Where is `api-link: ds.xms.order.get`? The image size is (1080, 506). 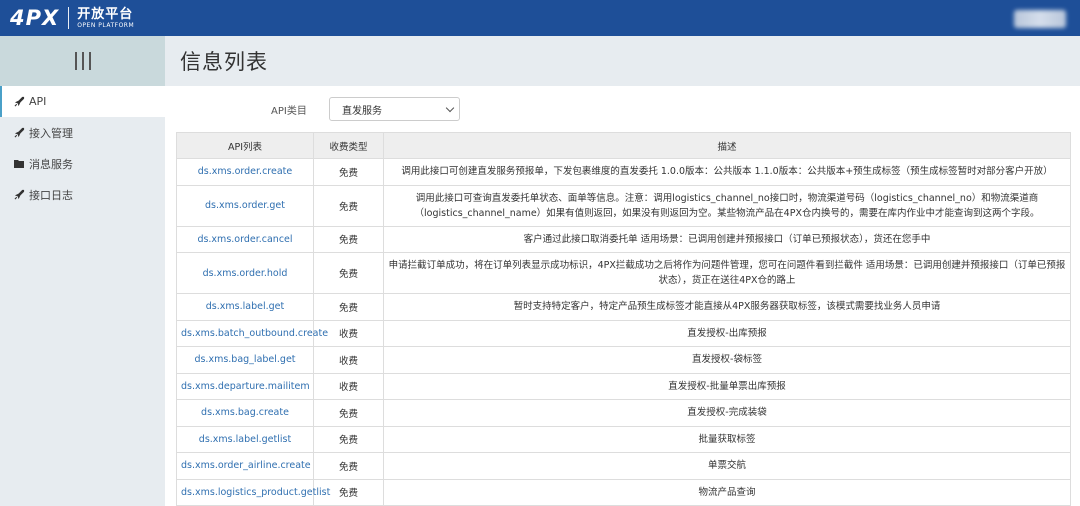
api-link: ds.xms.order.get is located at coordinates (245, 205).